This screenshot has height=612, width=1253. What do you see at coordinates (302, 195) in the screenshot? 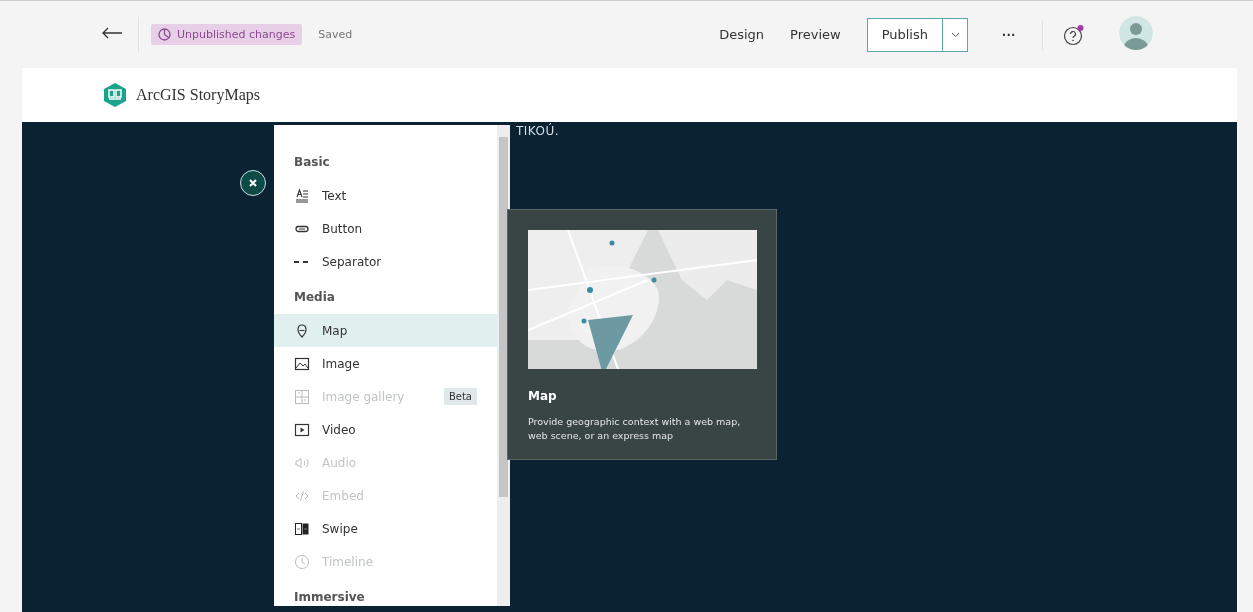
I see `text-format-icon` at bounding box center [302, 195].